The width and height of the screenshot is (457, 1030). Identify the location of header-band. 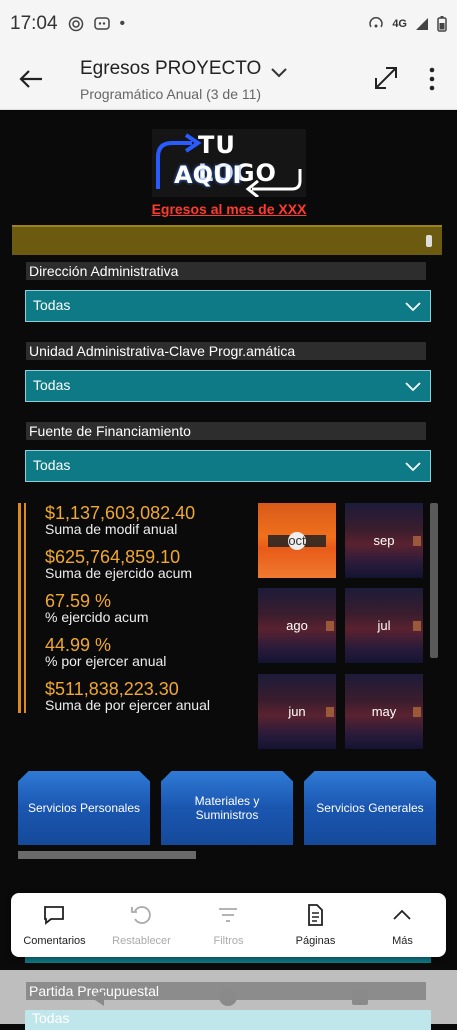
(227, 240).